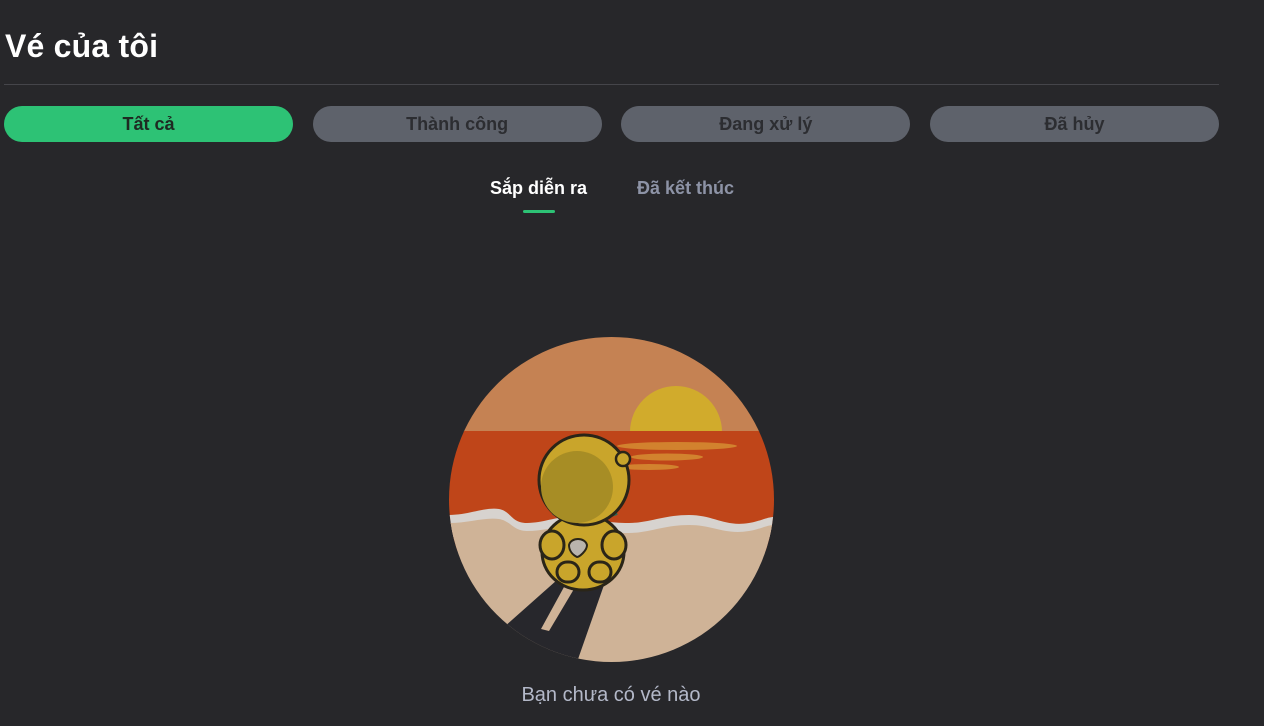  Describe the element at coordinates (611, 124) in the screenshot. I see `ticket-status-filter: Tất cả Thành công Đang xử lý Đã hủy` at that location.